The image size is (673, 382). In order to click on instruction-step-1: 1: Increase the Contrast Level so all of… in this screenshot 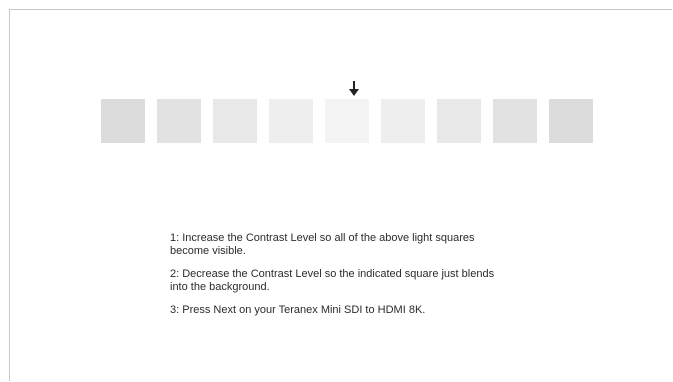, I will do `click(322, 244)`.